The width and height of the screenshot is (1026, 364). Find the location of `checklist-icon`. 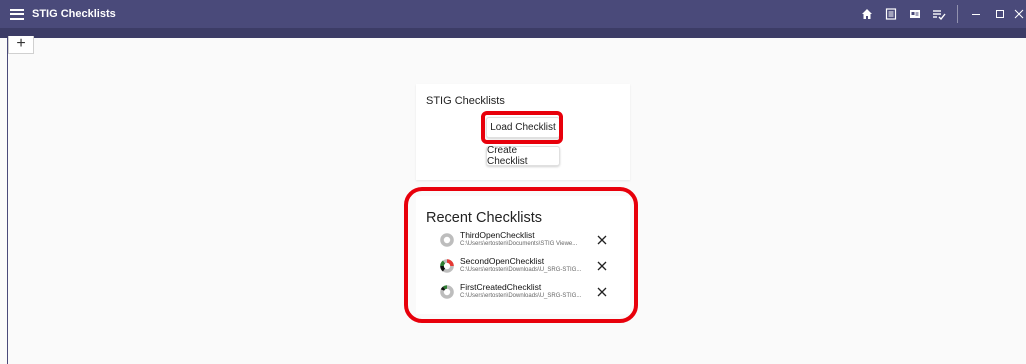

checklist-icon is located at coordinates (939, 14).